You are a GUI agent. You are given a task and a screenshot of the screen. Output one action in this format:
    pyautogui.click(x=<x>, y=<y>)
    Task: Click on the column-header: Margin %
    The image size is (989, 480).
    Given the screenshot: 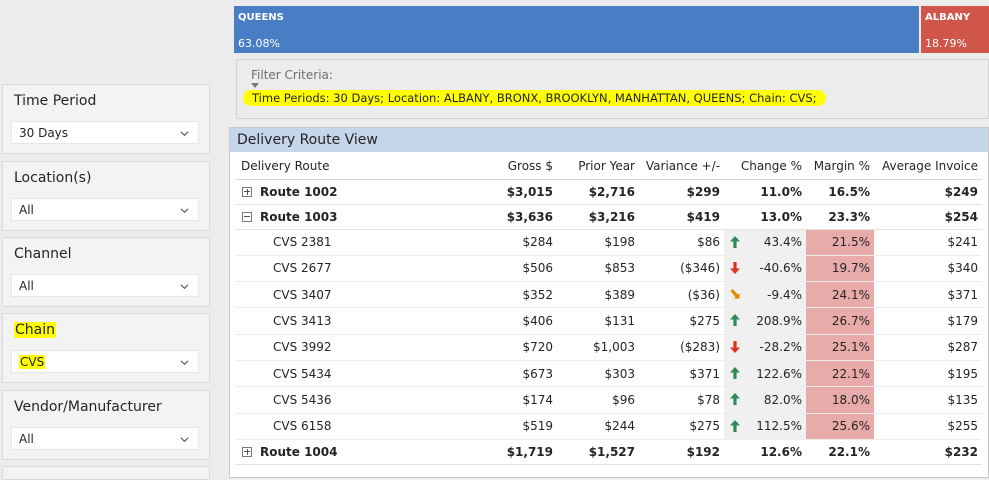 What is the action you would take?
    pyautogui.click(x=840, y=166)
    